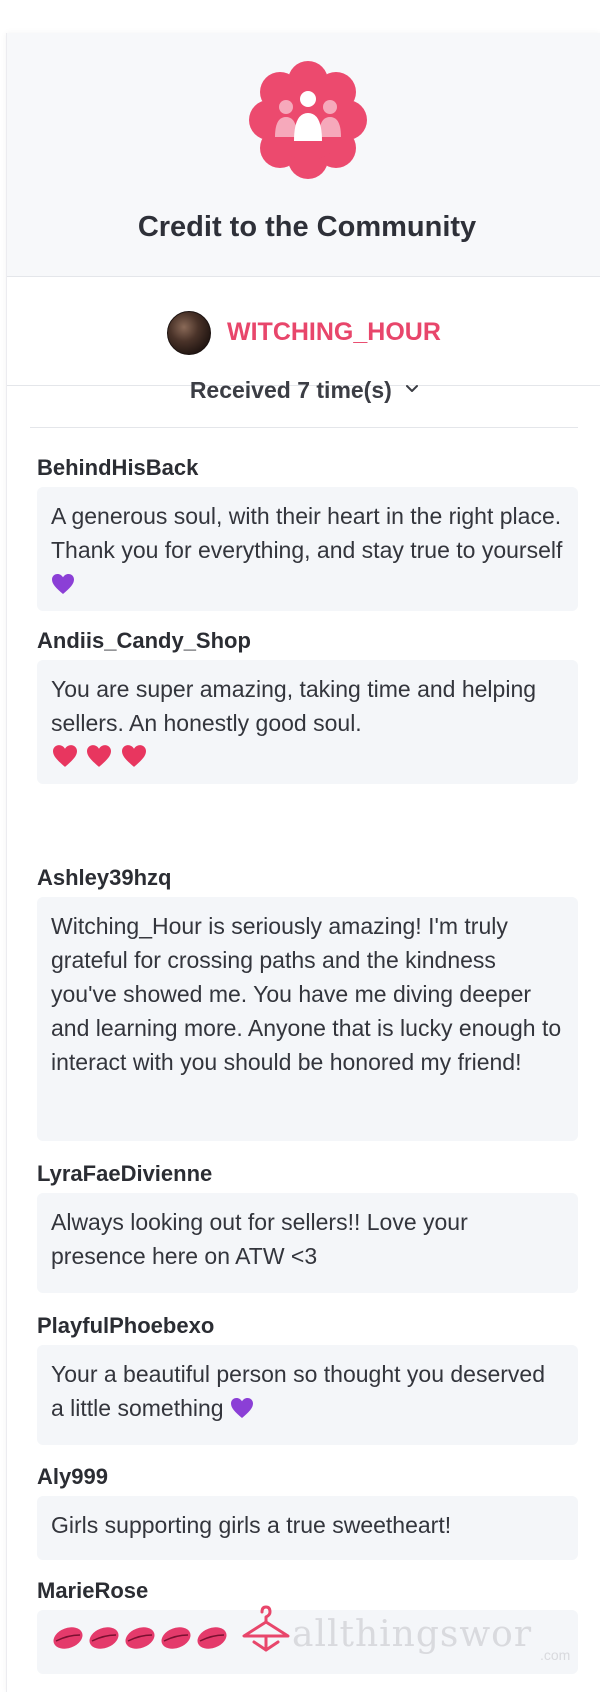 The width and height of the screenshot is (600, 1692). I want to click on received-toggle: Received 7 time(s), so click(304, 391).